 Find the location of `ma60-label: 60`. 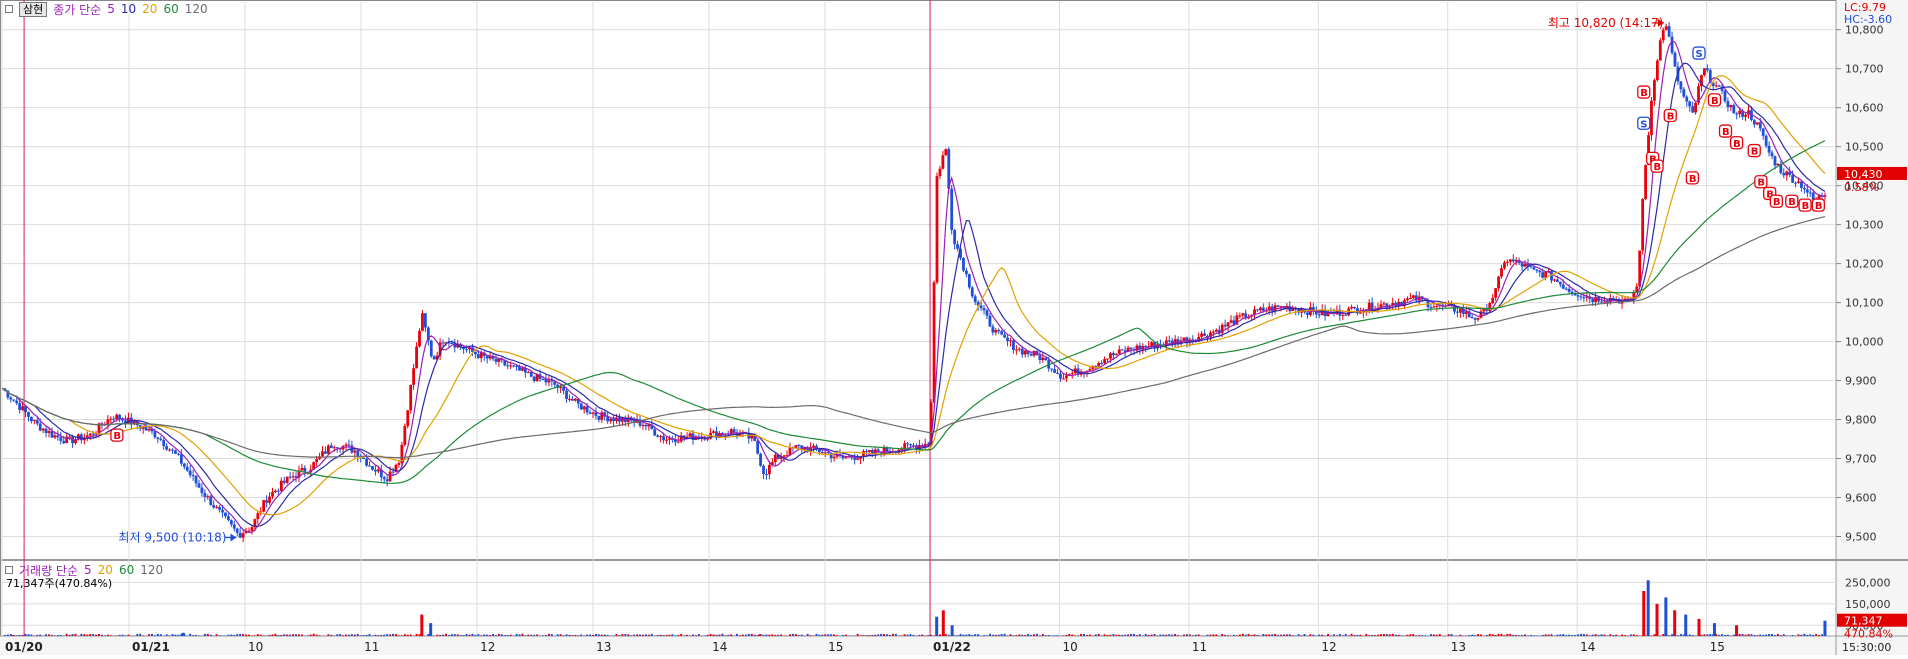

ma60-label: 60 is located at coordinates (170, 9).